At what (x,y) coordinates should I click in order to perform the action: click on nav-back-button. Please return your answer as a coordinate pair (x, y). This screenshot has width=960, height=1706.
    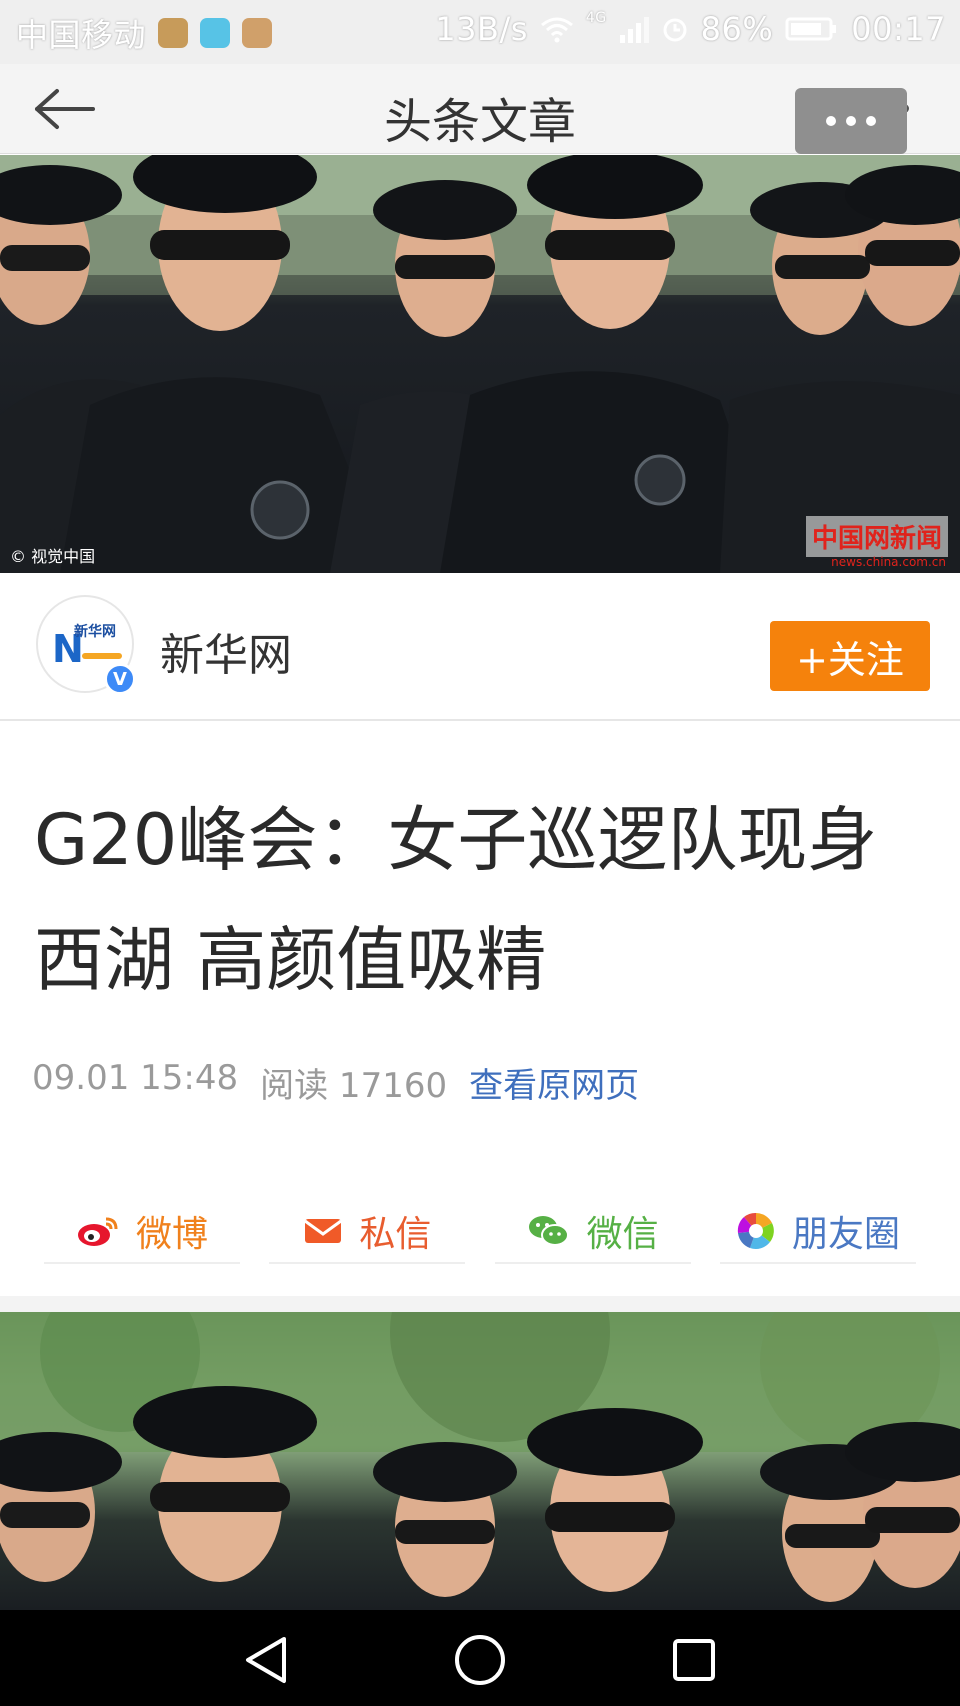
    Looking at the image, I should click on (266, 1660).